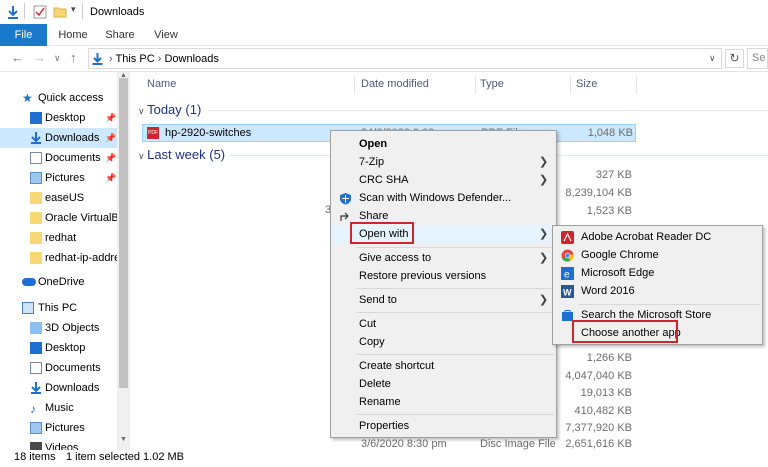  I want to click on new-folder-icon, so click(60, 12).